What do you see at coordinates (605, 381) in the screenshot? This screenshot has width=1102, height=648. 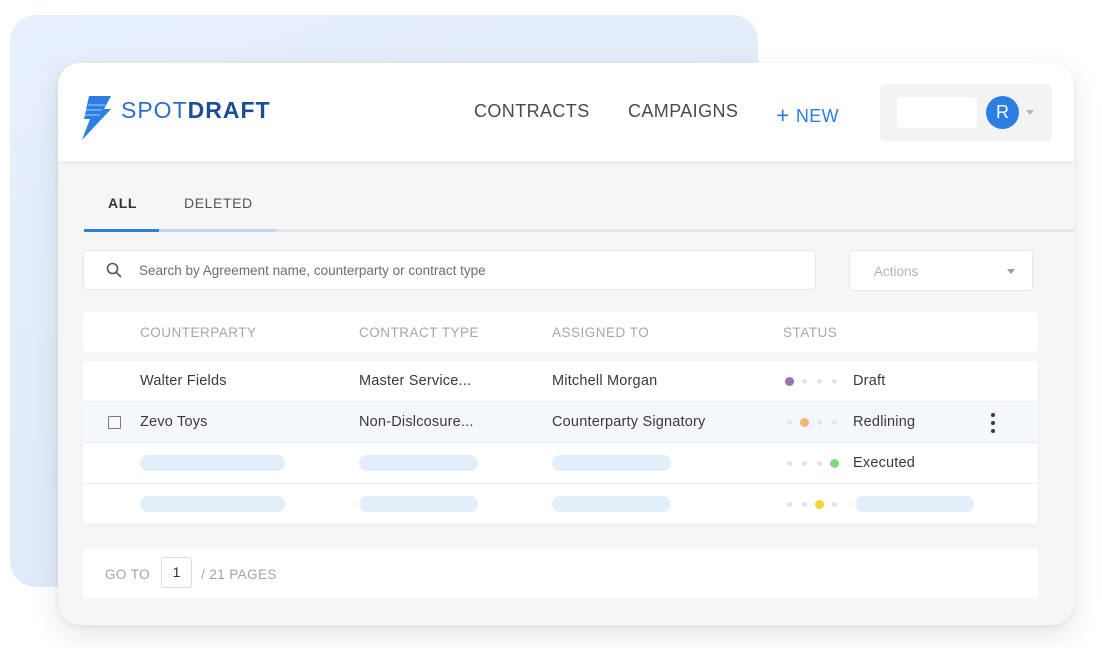 I see `cell-assigned-to: Mitchell Morgan` at bounding box center [605, 381].